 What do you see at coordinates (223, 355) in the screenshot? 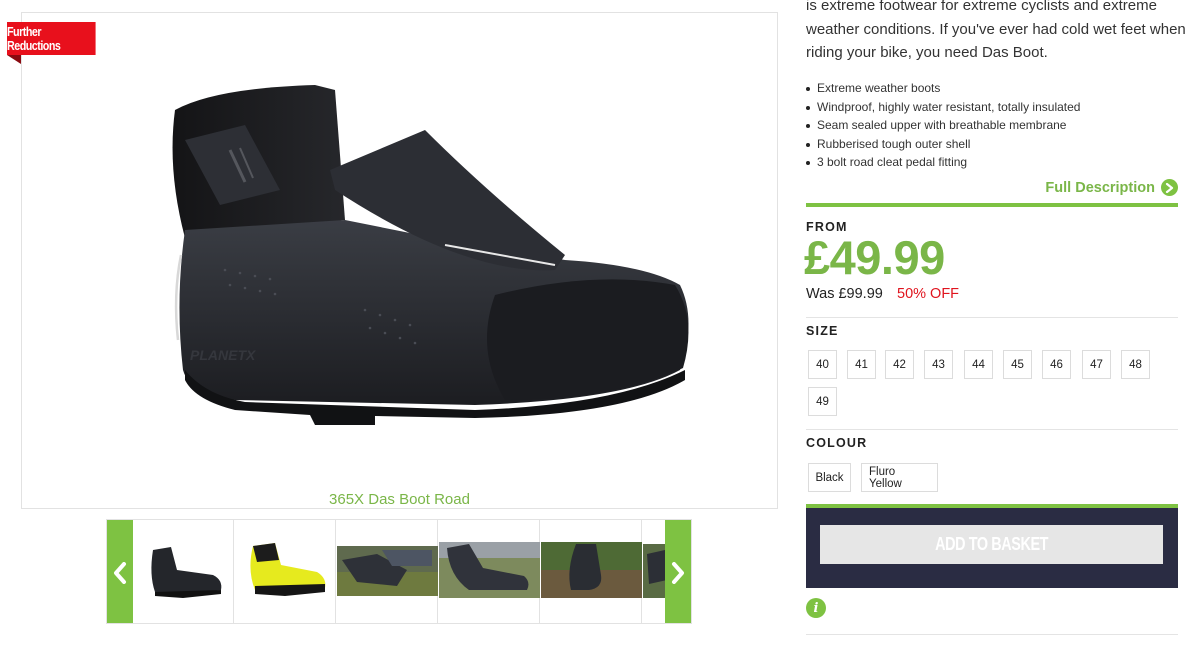
I see `brand-logo: PLANETX` at bounding box center [223, 355].